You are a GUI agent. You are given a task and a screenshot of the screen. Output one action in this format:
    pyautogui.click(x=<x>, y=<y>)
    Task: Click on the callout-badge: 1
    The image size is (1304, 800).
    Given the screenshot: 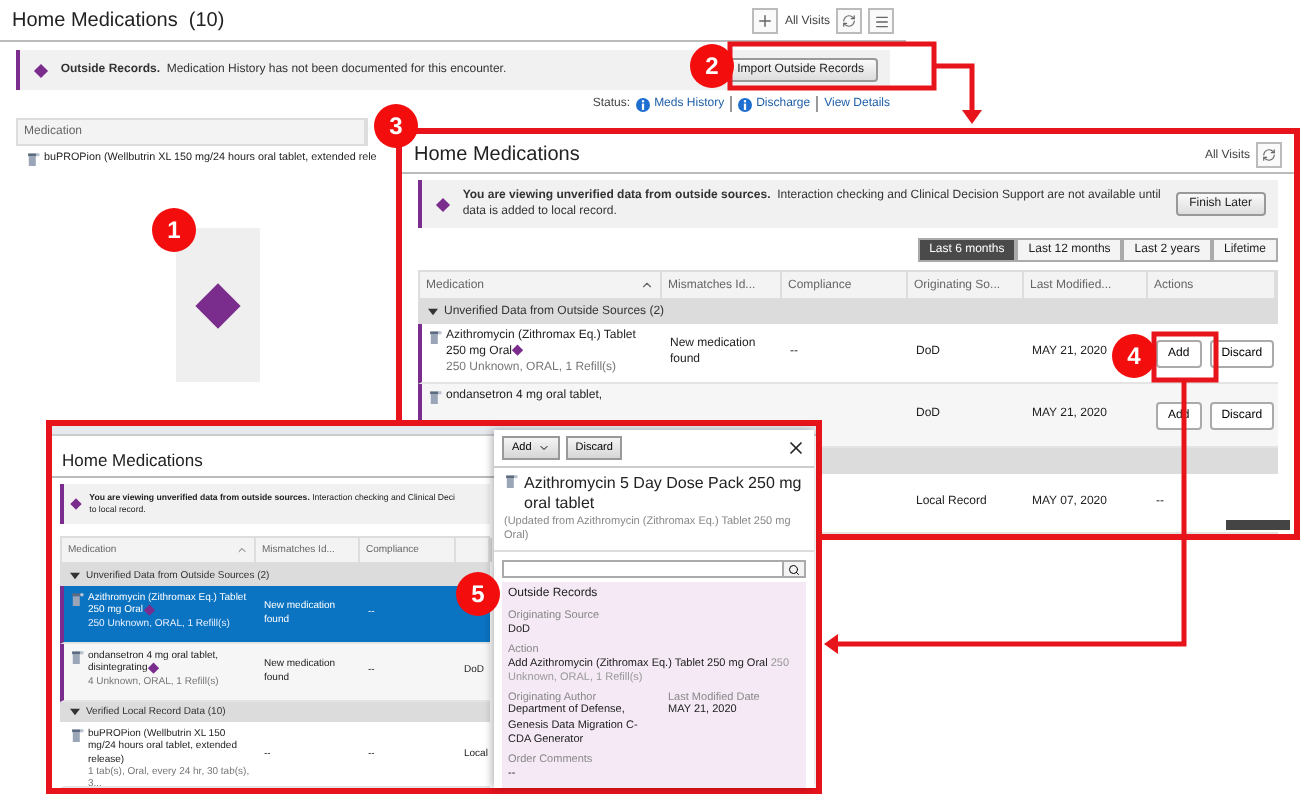 What is the action you would take?
    pyautogui.click(x=174, y=230)
    